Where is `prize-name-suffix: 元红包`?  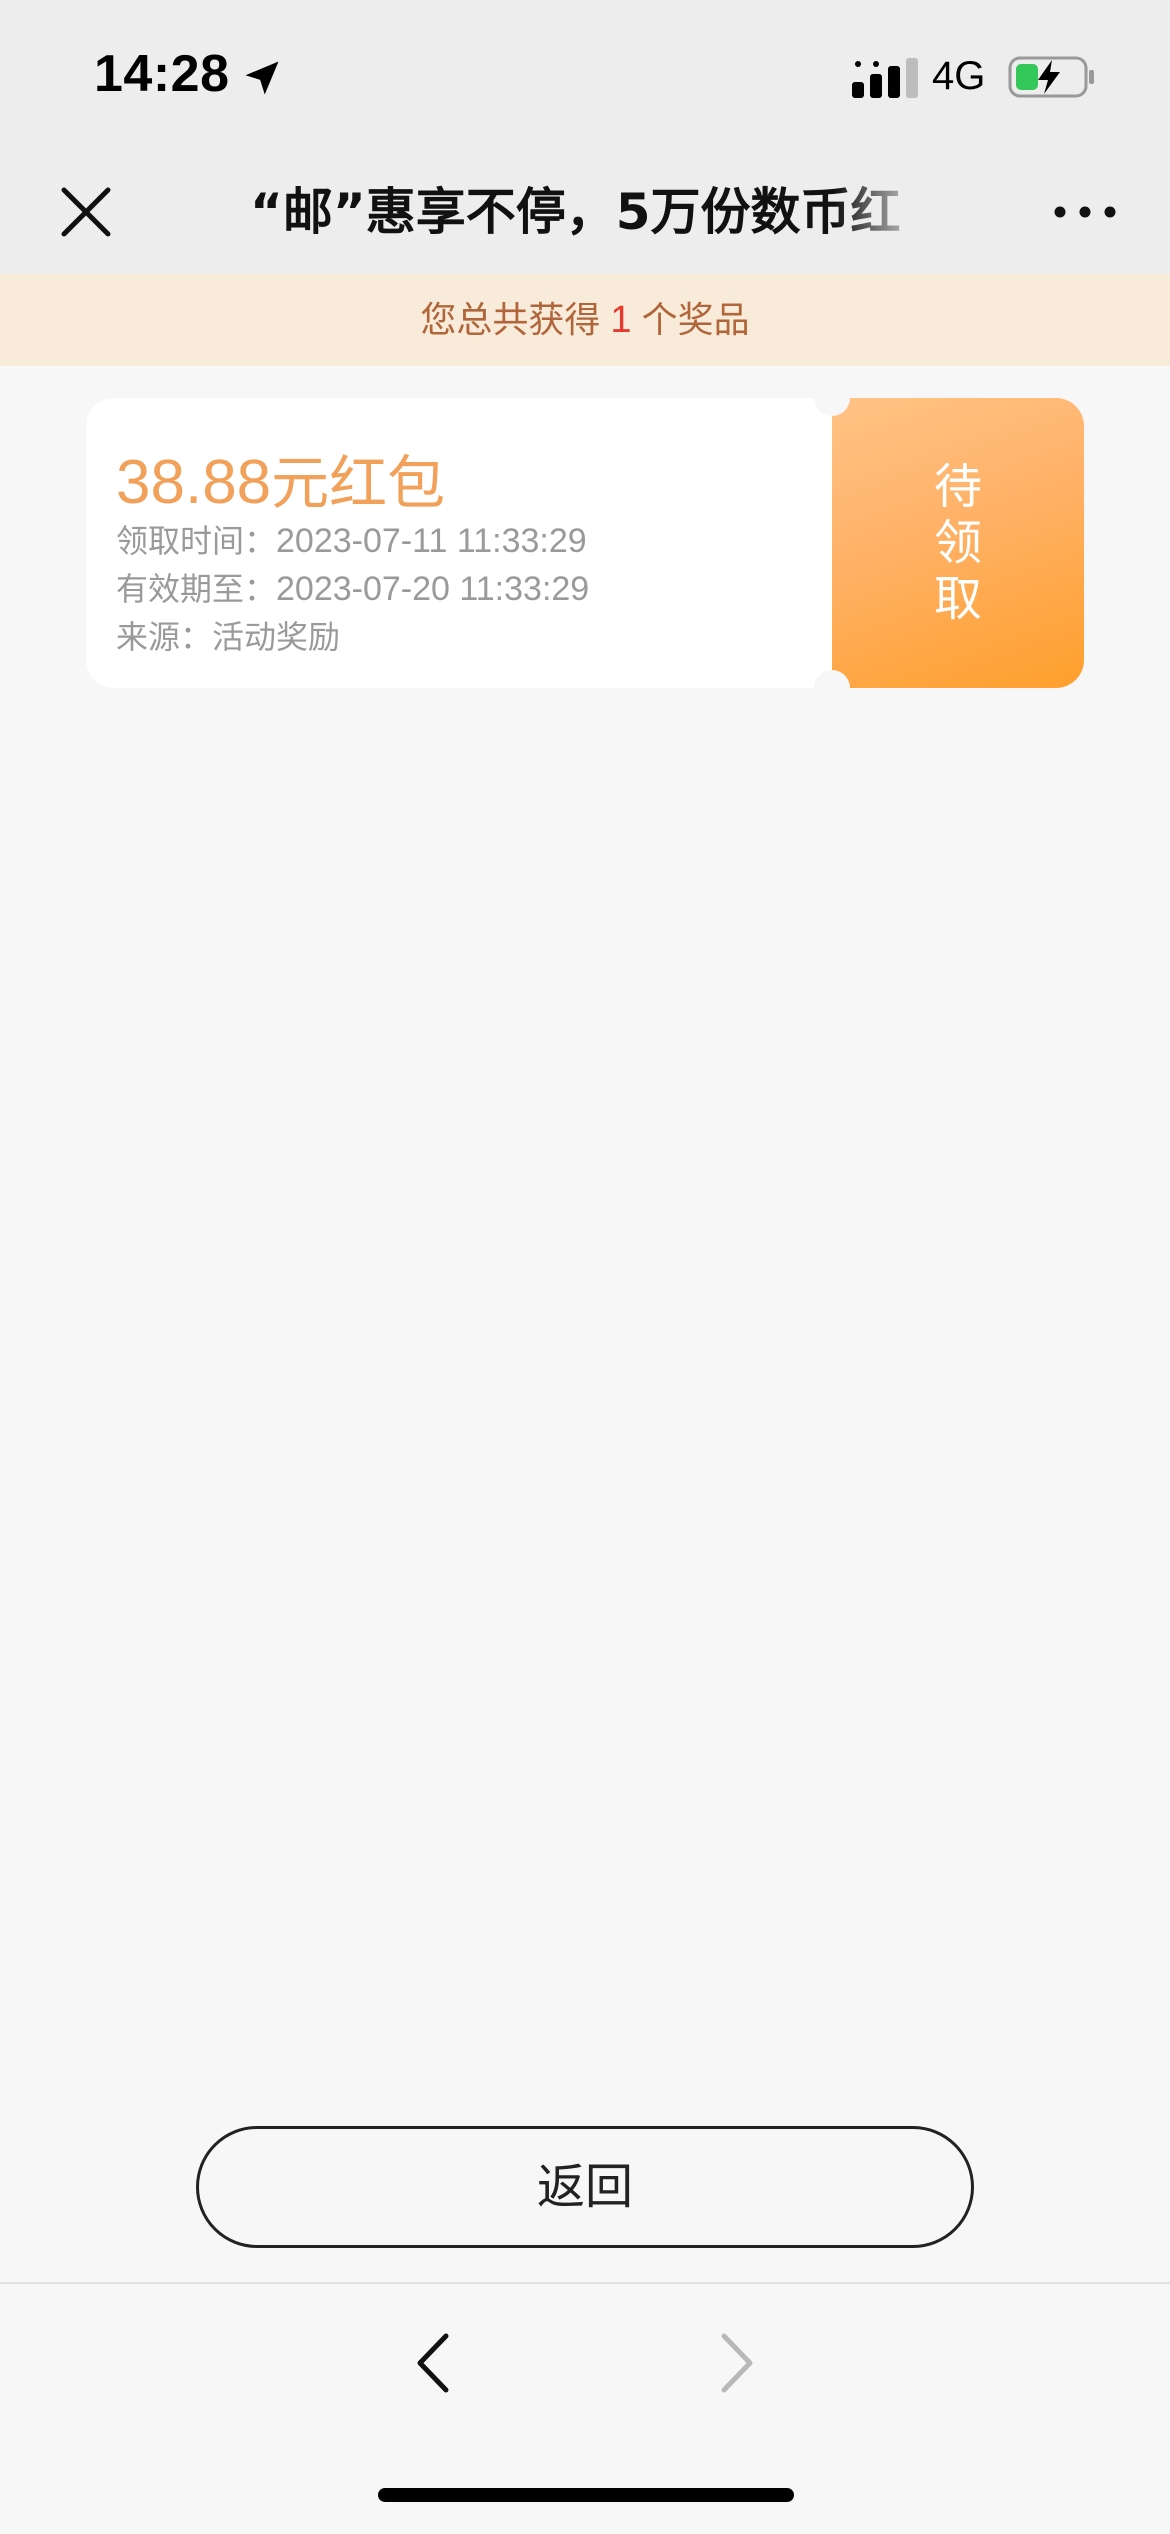
prize-name-suffix: 元红包 is located at coordinates (358, 483).